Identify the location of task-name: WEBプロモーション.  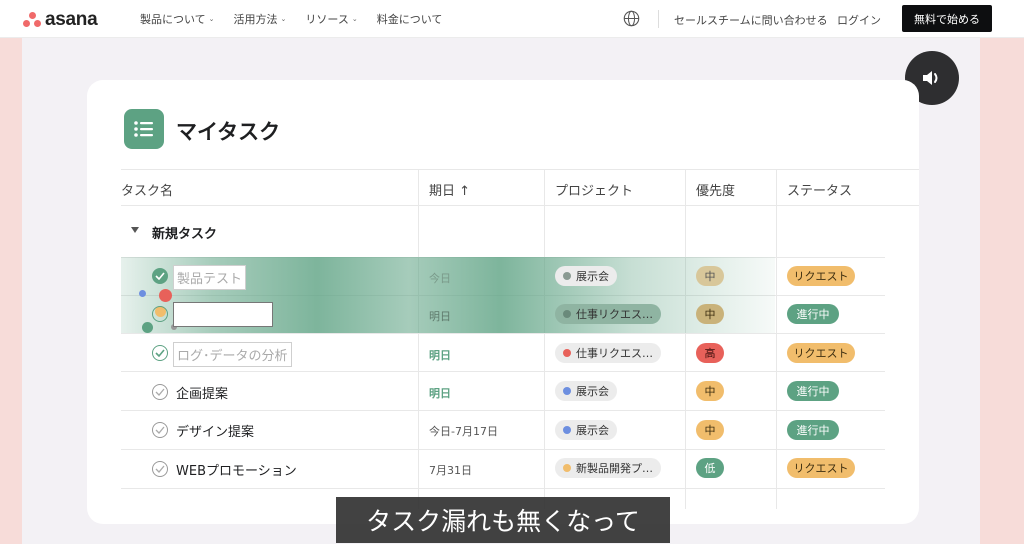
(236, 469).